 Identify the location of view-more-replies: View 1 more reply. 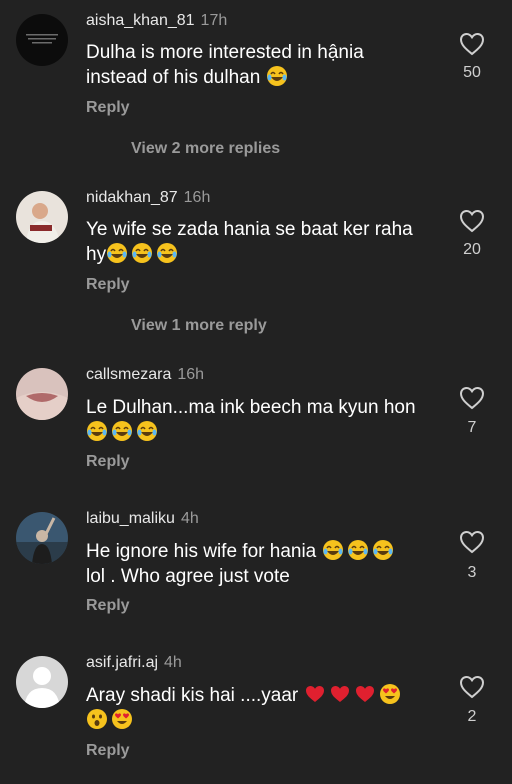
(199, 326).